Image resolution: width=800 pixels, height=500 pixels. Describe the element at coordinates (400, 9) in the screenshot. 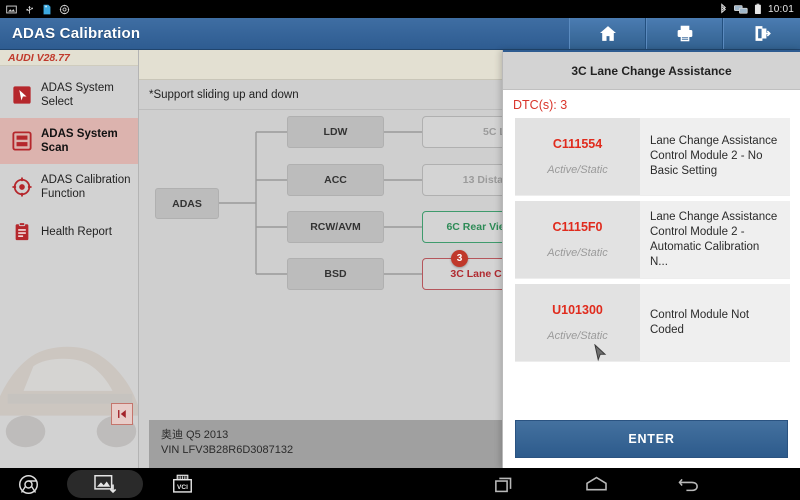

I see `android-status-bar: 10:01` at that location.